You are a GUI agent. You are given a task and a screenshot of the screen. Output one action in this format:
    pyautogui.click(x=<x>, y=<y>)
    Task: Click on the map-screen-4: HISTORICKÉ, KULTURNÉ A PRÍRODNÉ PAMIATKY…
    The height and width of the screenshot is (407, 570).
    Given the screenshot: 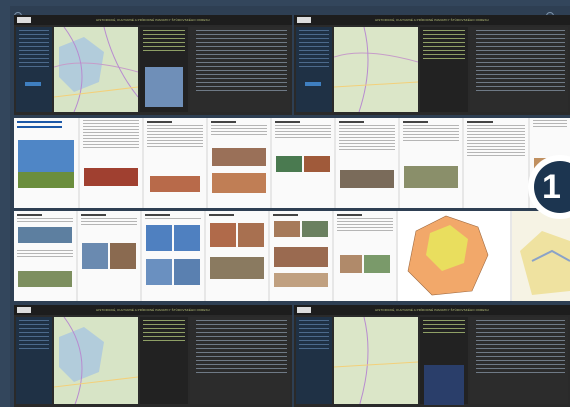 What is the action you would take?
    pyautogui.click(x=432, y=356)
    